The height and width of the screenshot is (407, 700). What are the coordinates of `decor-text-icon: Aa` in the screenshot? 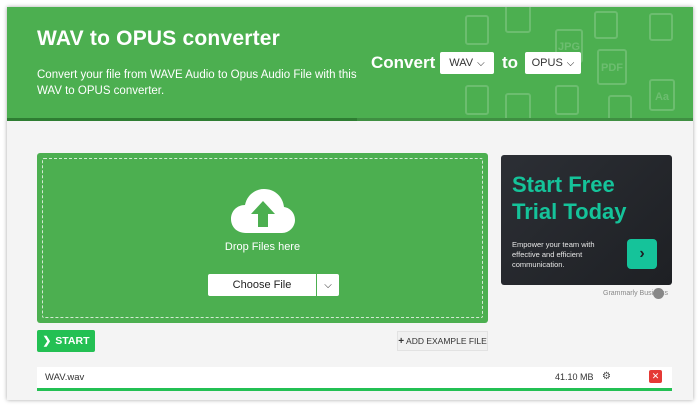 It's located at (662, 95).